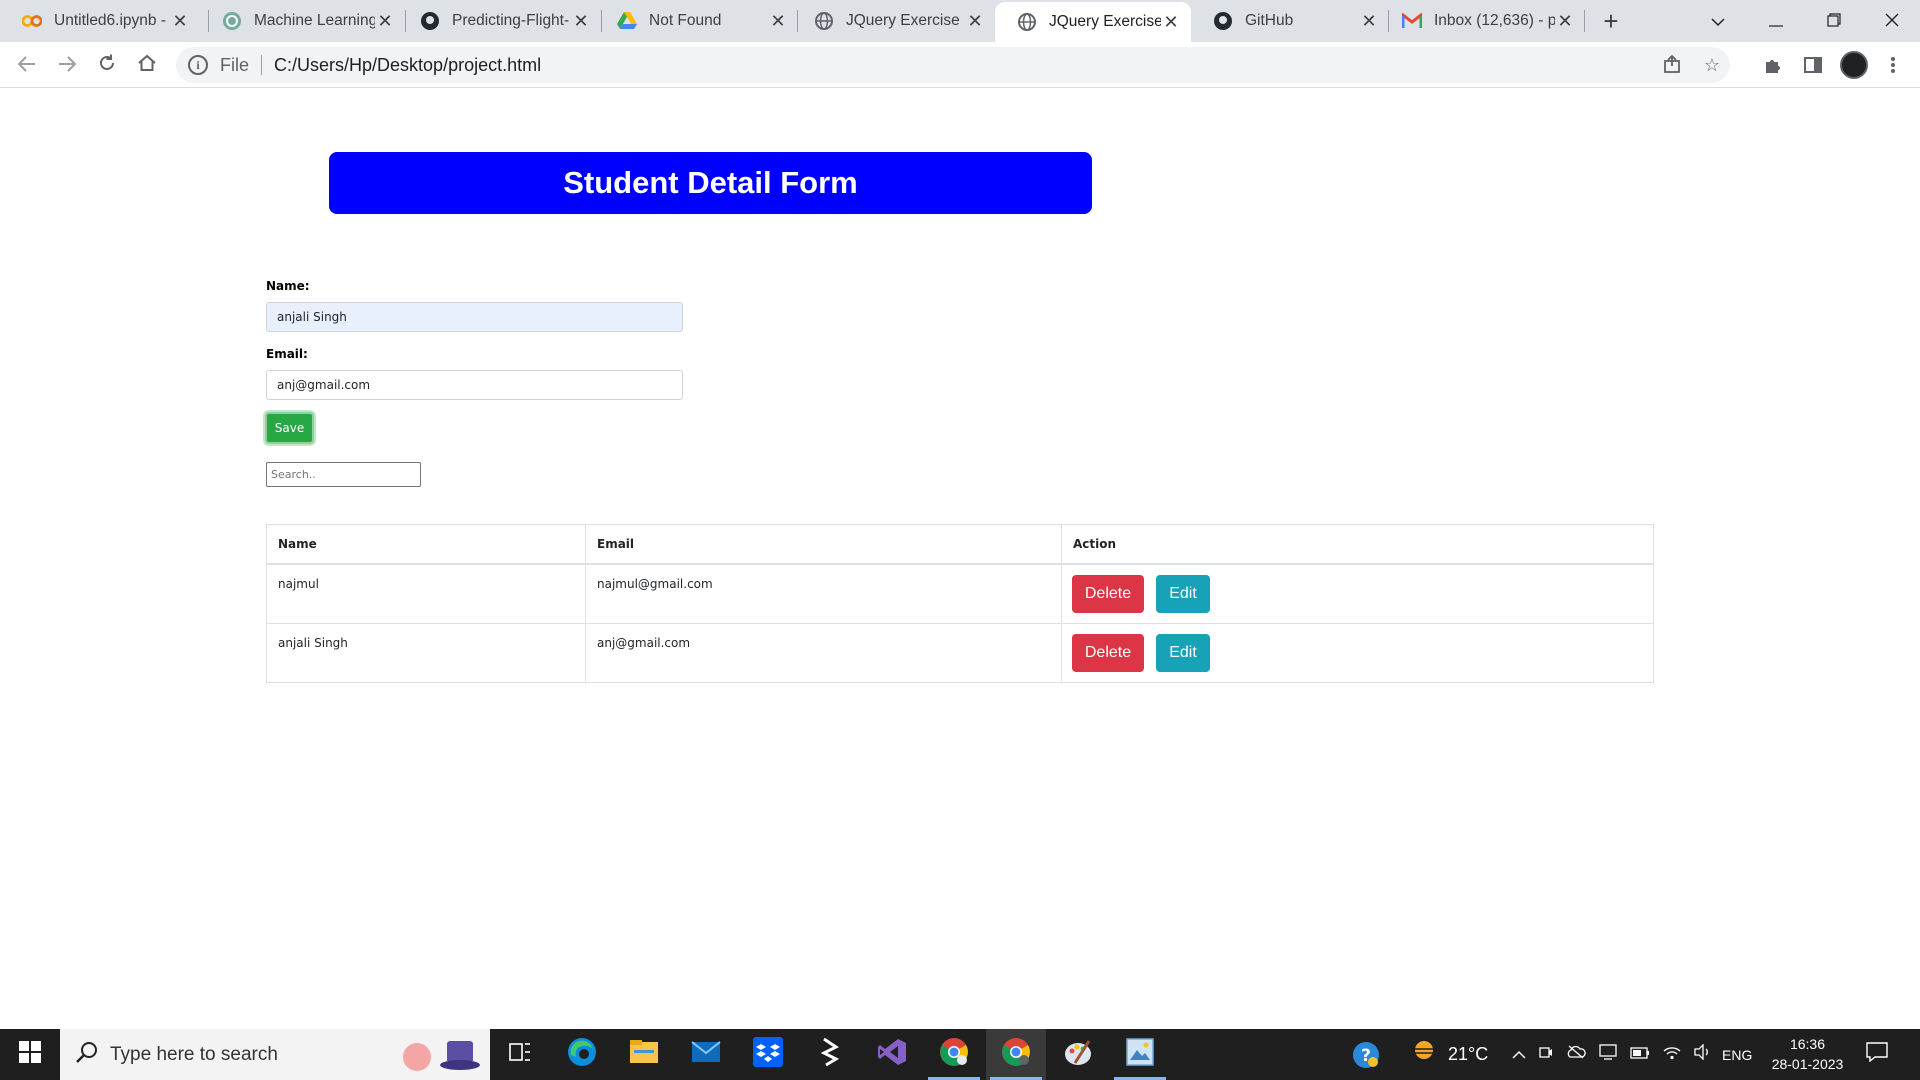  Describe the element at coordinates (1672, 64) in the screenshot. I see `share-icon` at that location.